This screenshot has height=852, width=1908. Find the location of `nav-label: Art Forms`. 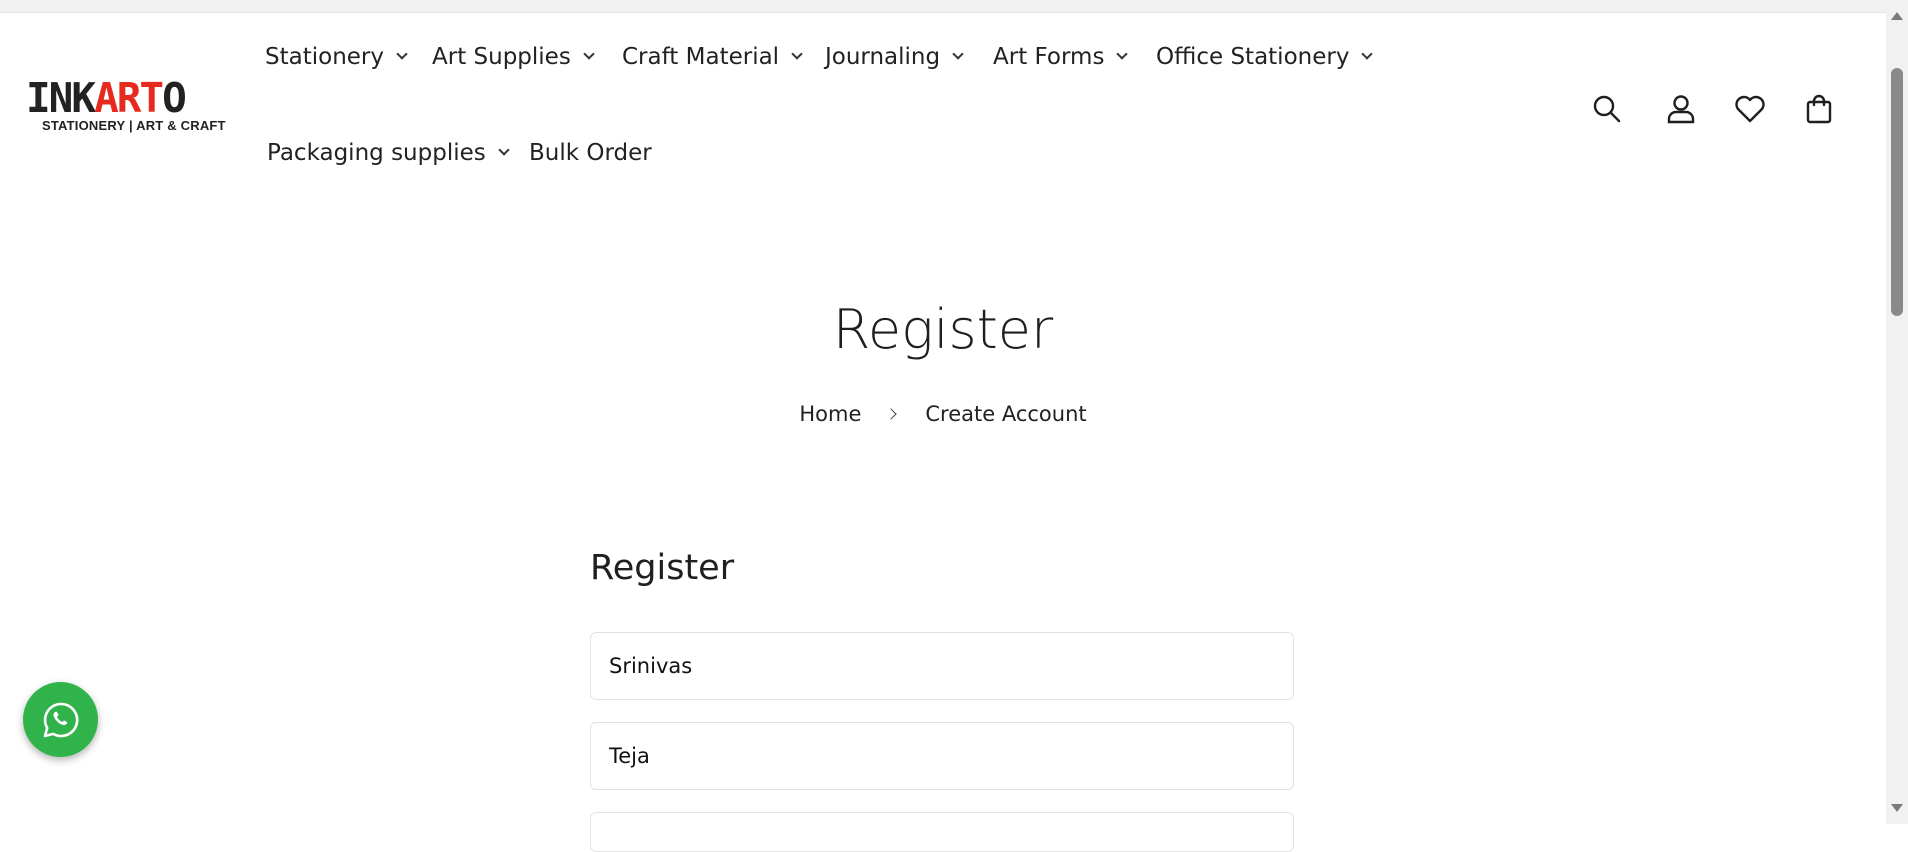

nav-label: Art Forms is located at coordinates (1049, 57).